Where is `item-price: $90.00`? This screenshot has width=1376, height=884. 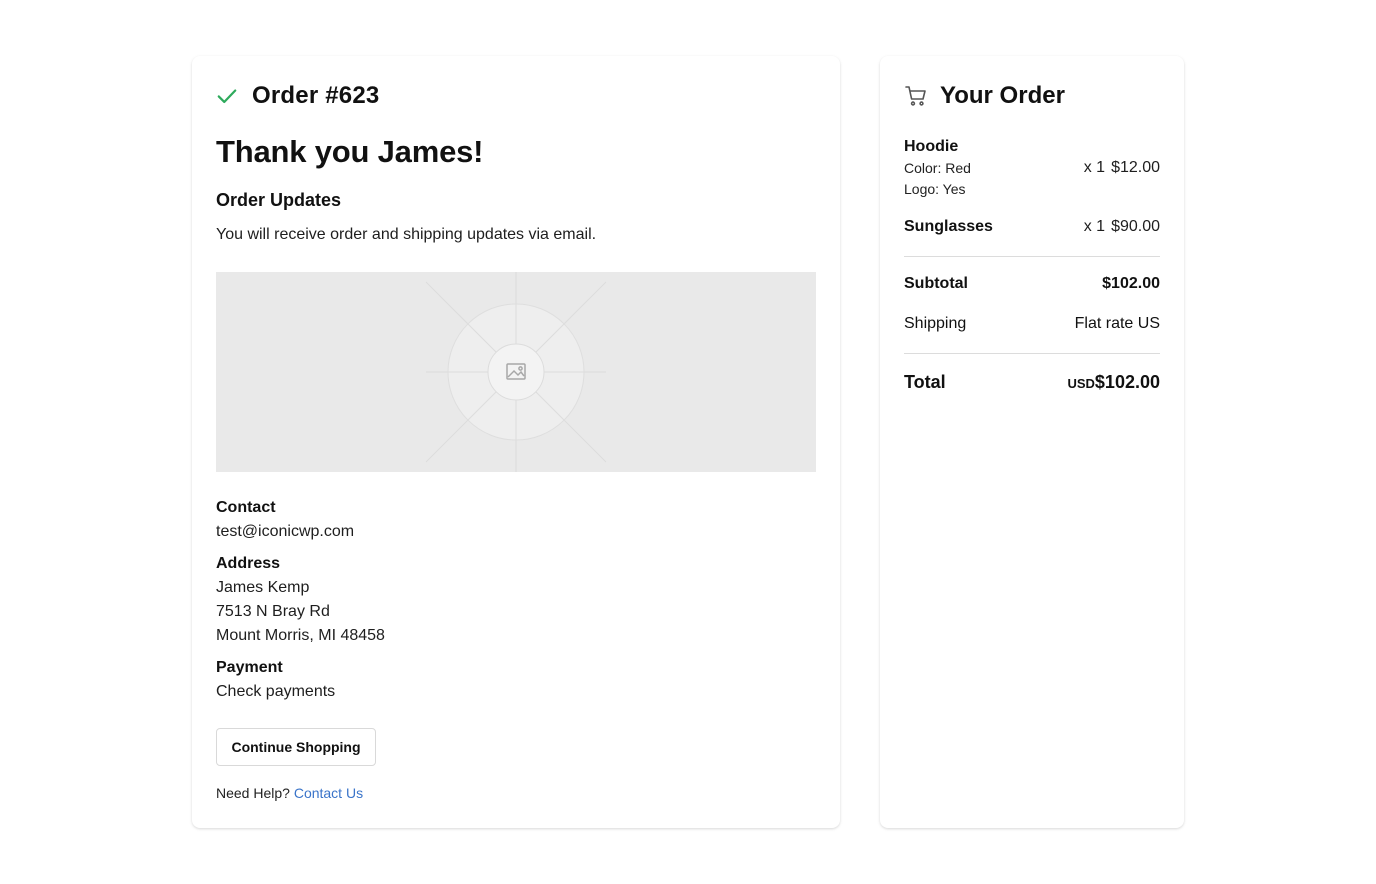 item-price: $90.00 is located at coordinates (1135, 226).